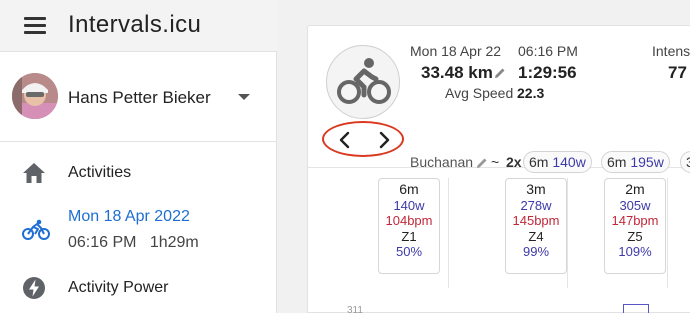 This screenshot has height=313, width=690. Describe the element at coordinates (547, 72) in the screenshot. I see `activity-duration: 1:29:56` at that location.